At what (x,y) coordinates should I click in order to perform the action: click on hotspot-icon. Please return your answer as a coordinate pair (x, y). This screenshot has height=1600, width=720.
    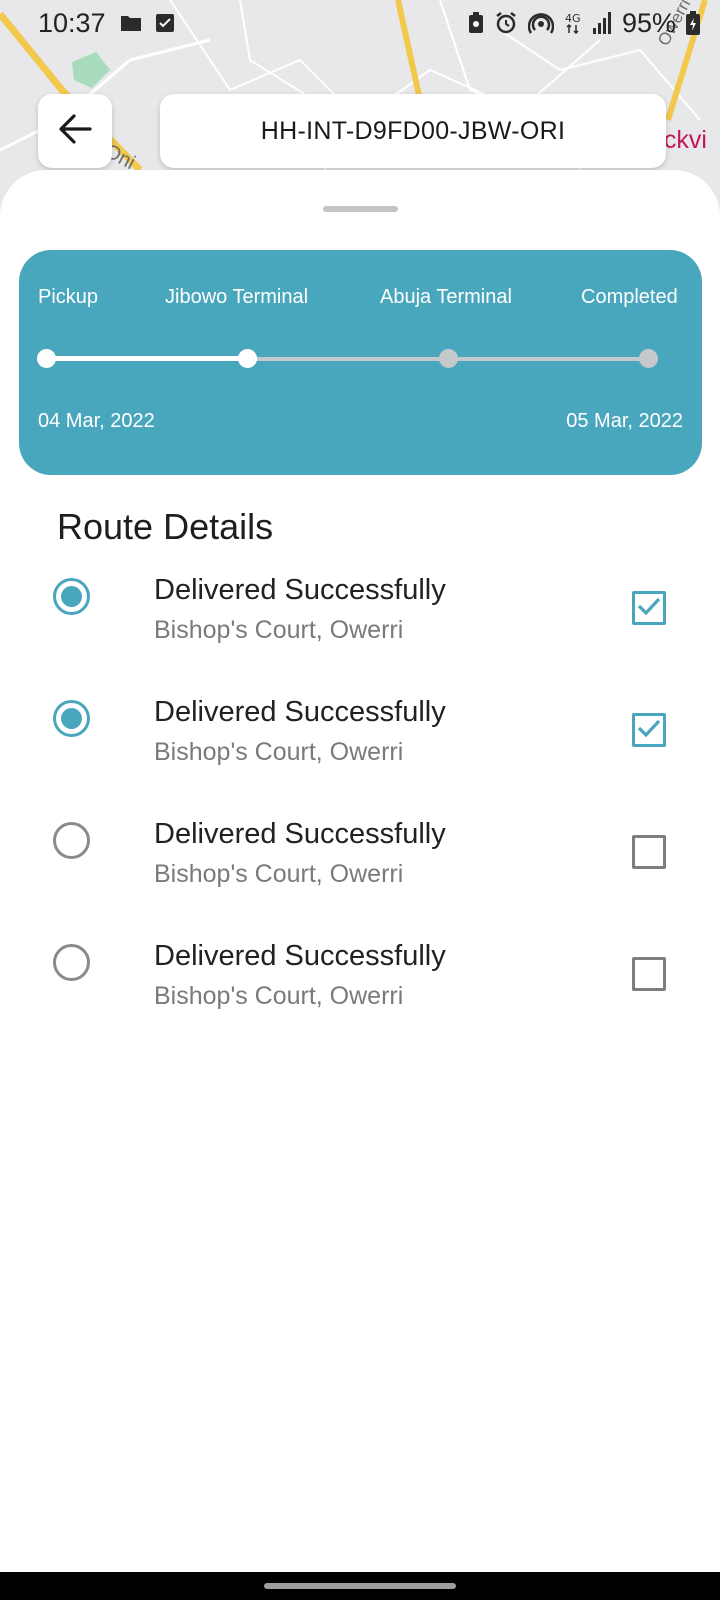
    Looking at the image, I should click on (540, 23).